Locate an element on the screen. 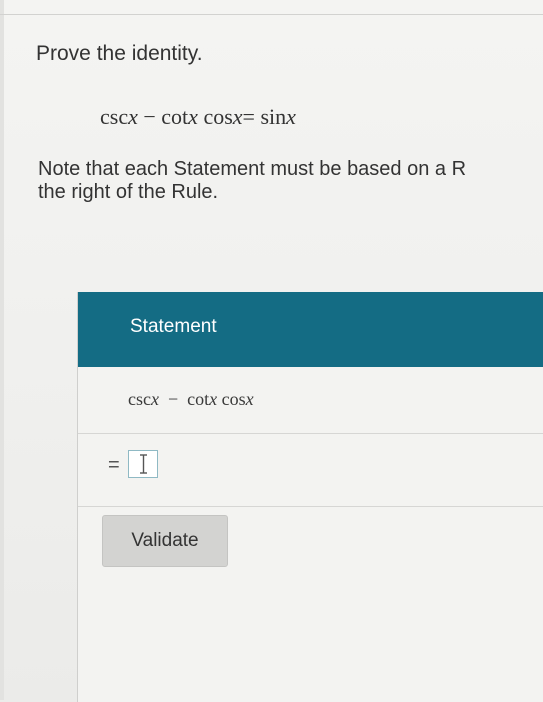 The image size is (543, 702). statement-row: cscx − cotx cosx is located at coordinates (310, 400).